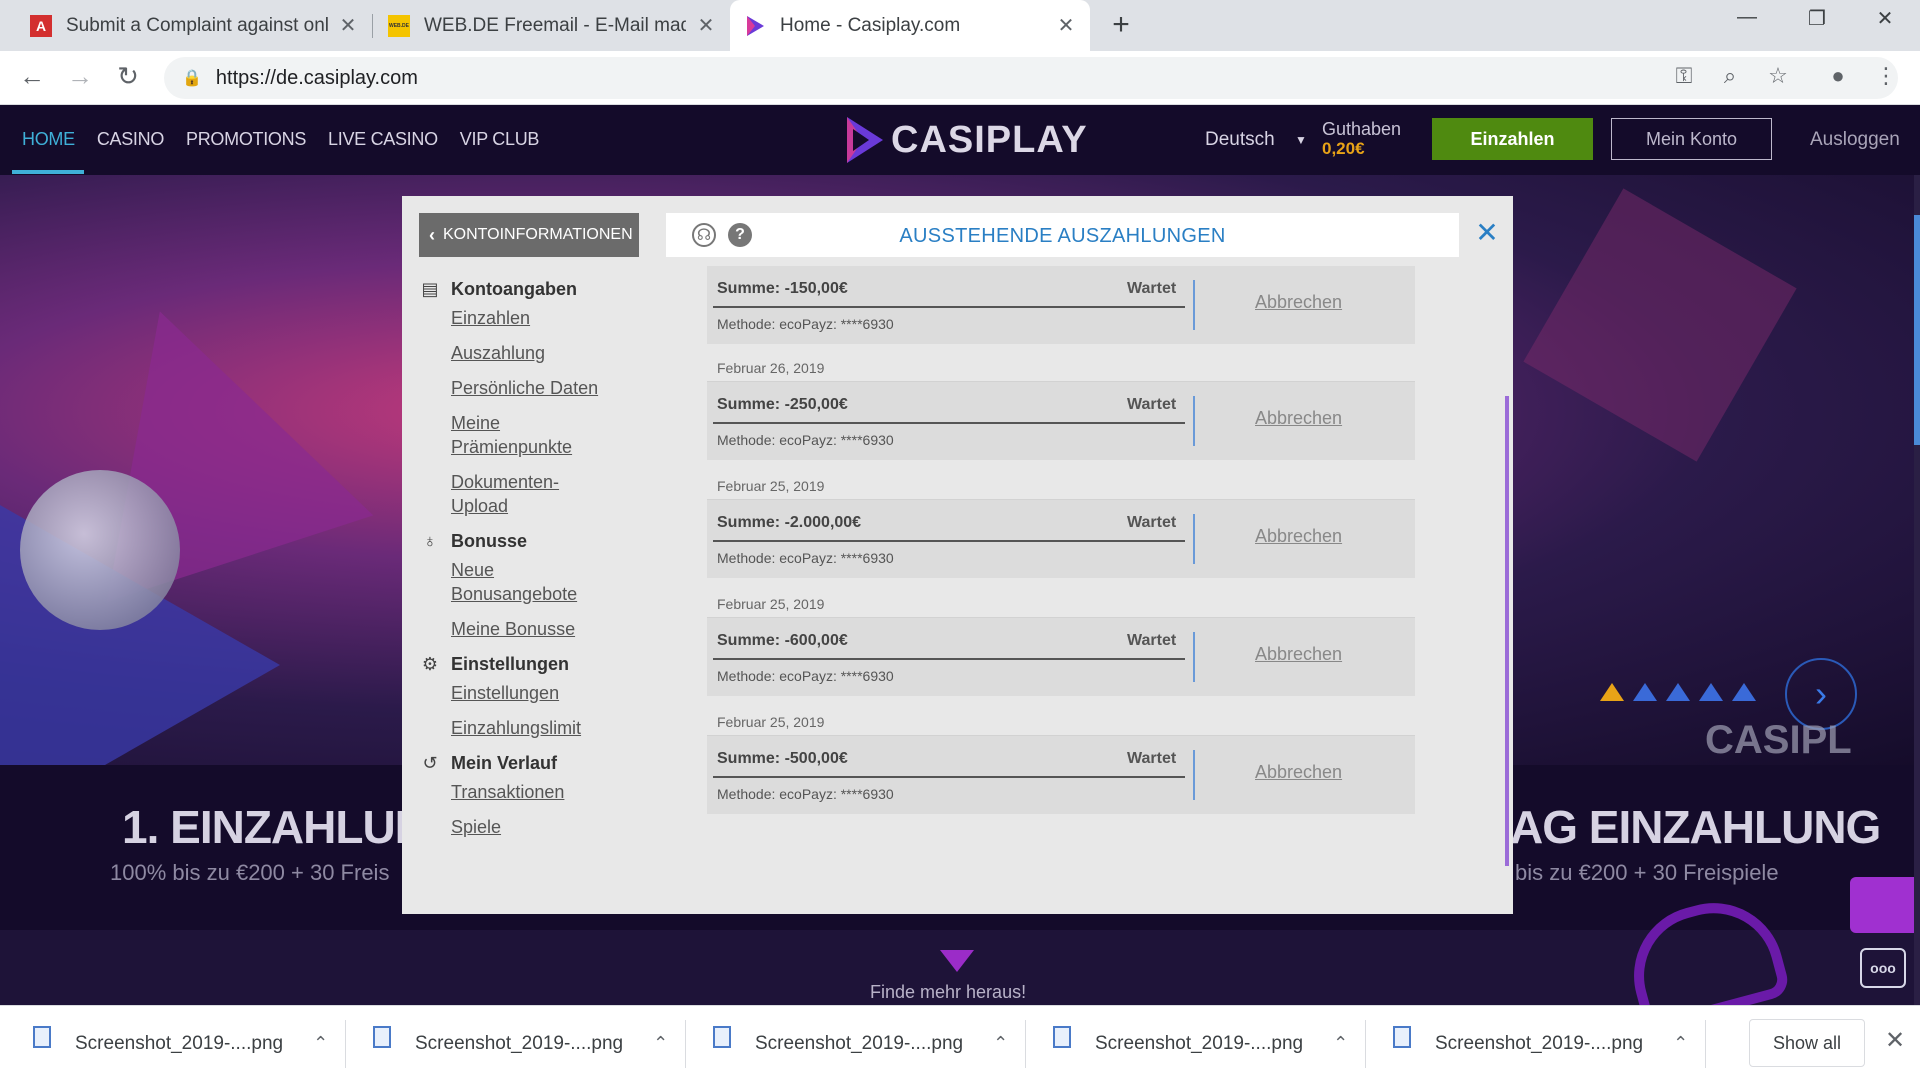 This screenshot has height=1080, width=1920. Describe the element at coordinates (48, 139) in the screenshot. I see `nav-home: HOME` at that location.